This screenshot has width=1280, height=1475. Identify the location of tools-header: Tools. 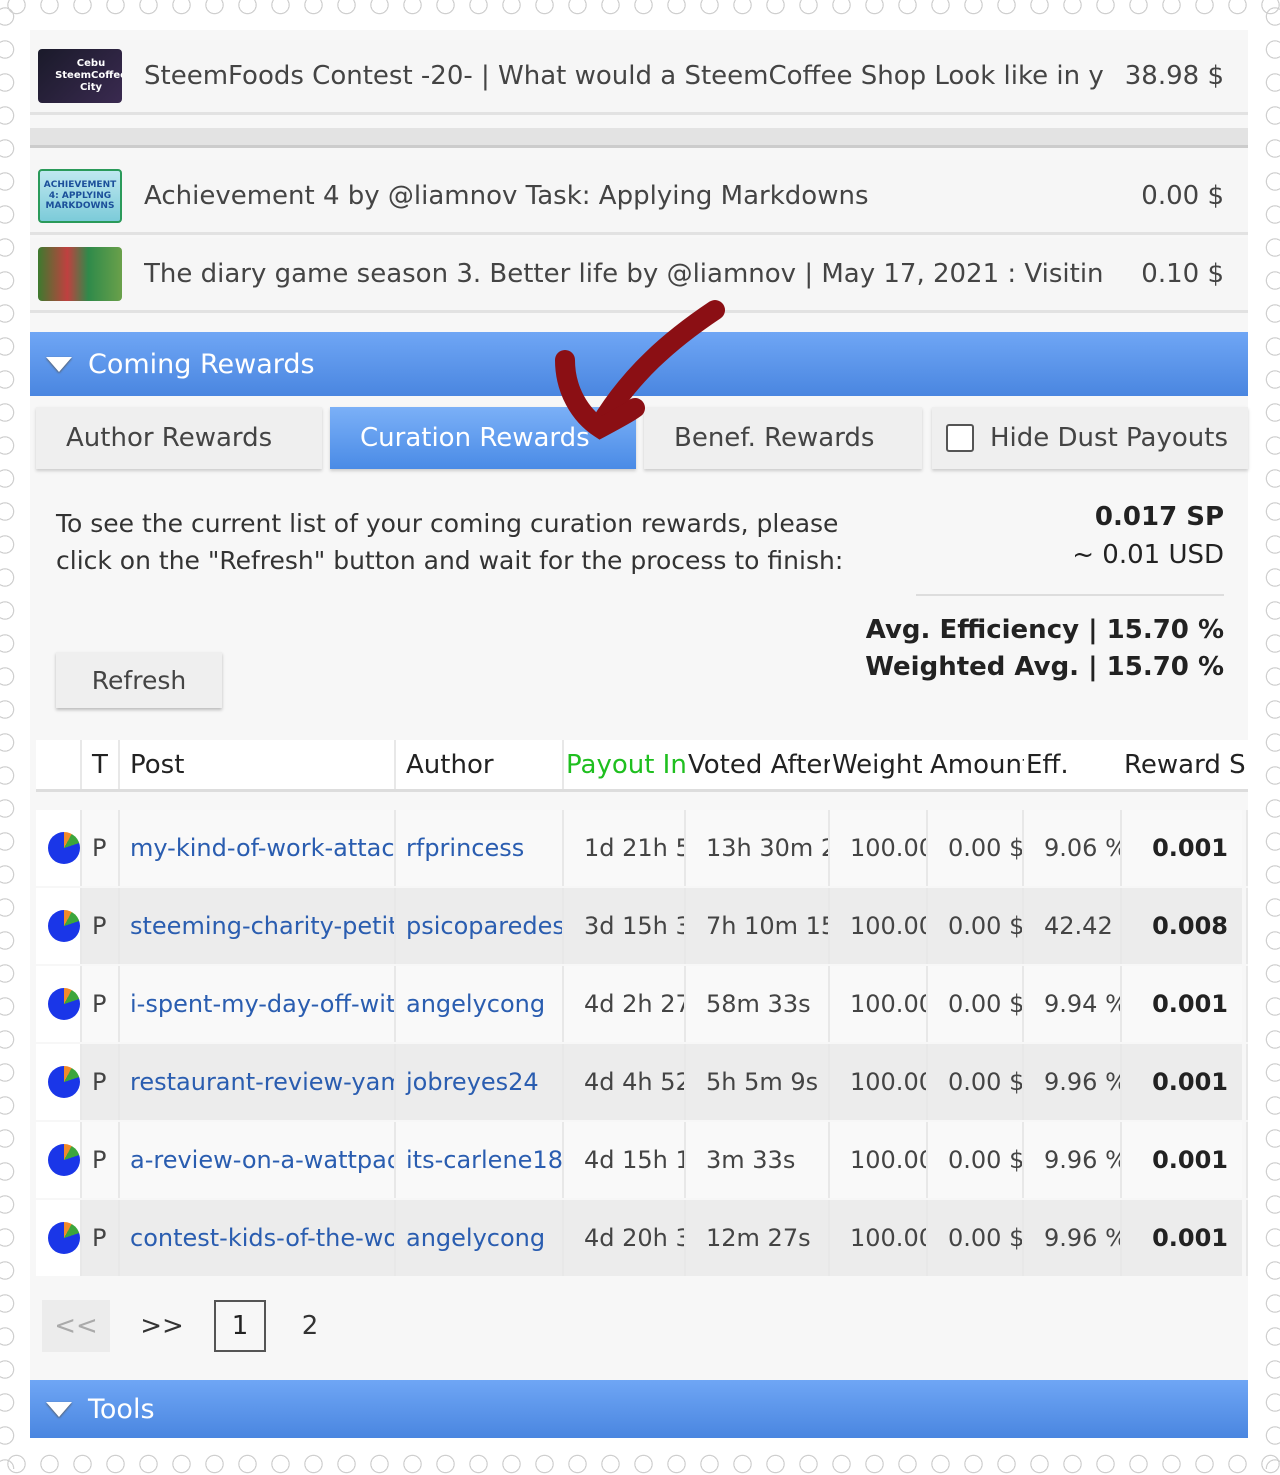
(639, 1409).